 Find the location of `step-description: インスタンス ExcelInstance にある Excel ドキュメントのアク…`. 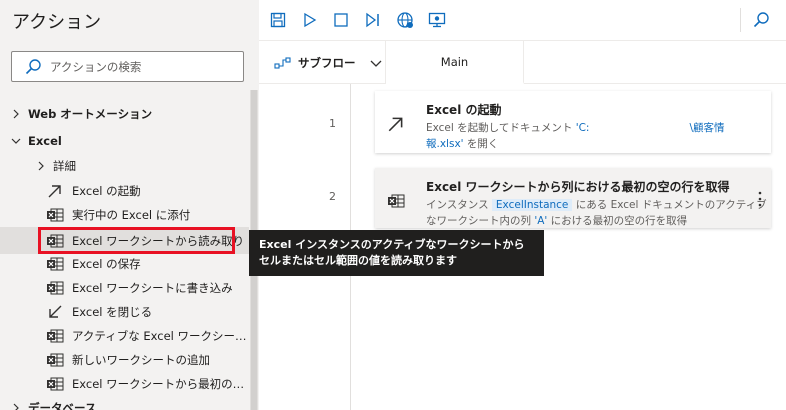

step-description: インスタンス ExcelInstance にある Excel ドキュメントのアク… is located at coordinates (596, 213).